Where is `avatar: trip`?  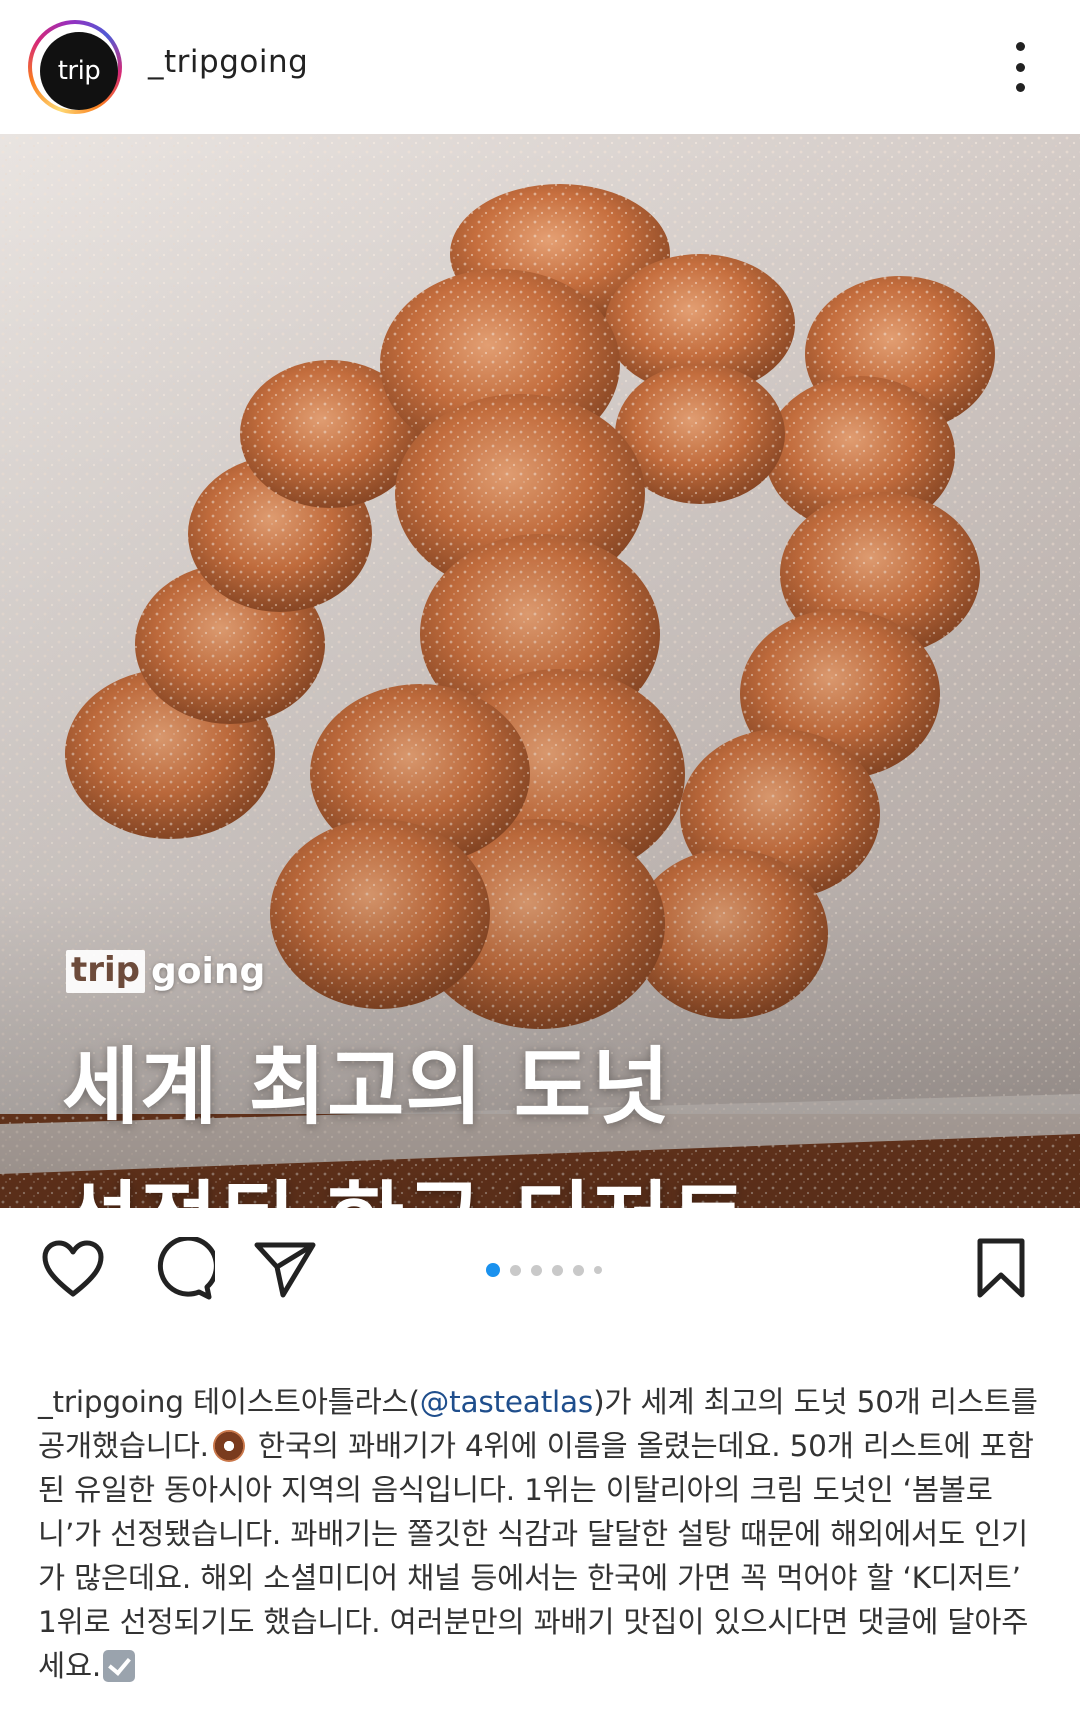
avatar: trip is located at coordinates (79, 71).